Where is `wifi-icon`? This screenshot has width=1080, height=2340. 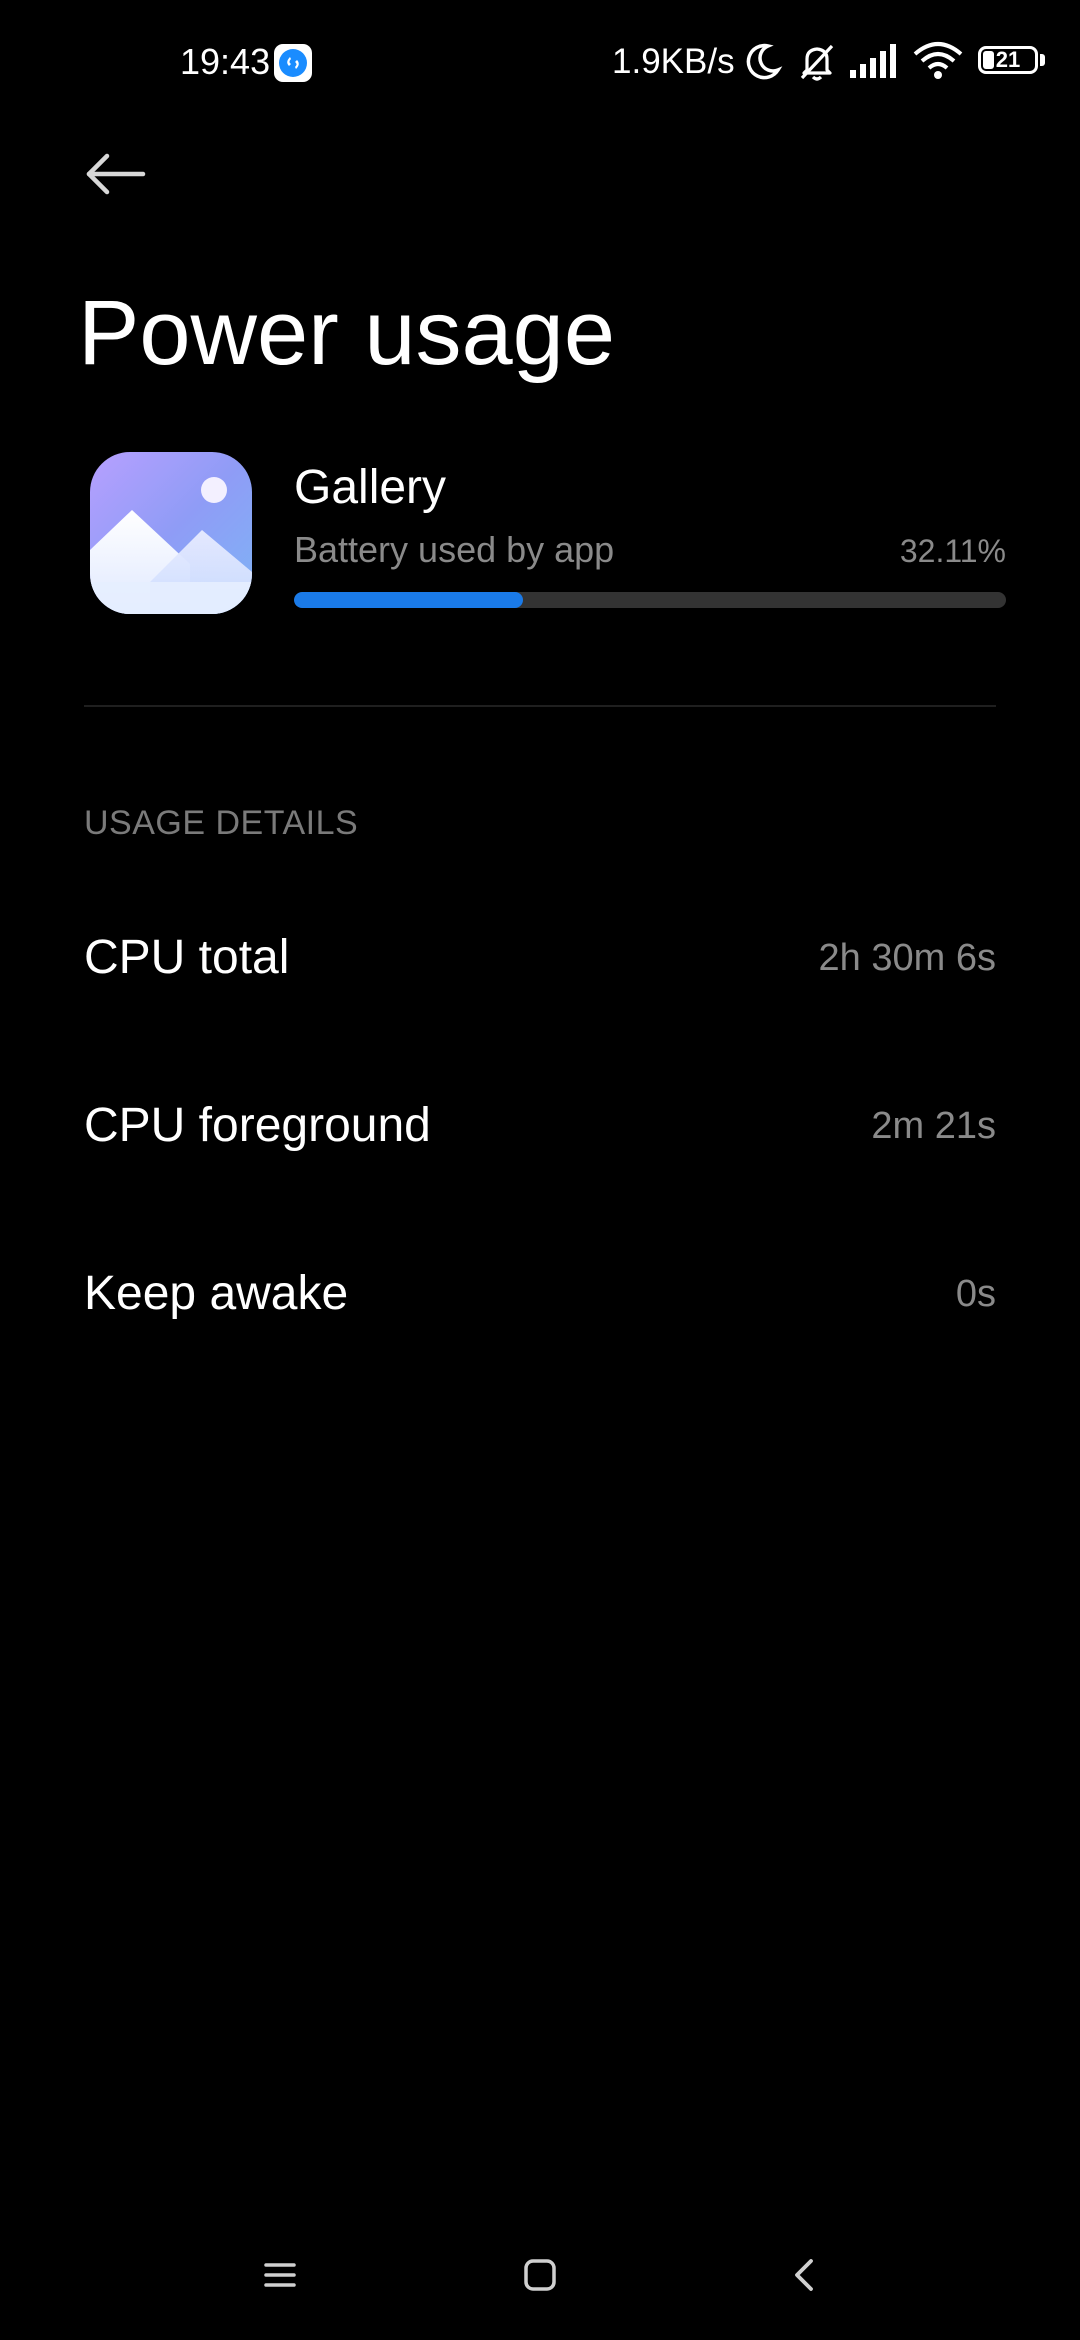
wifi-icon is located at coordinates (938, 62).